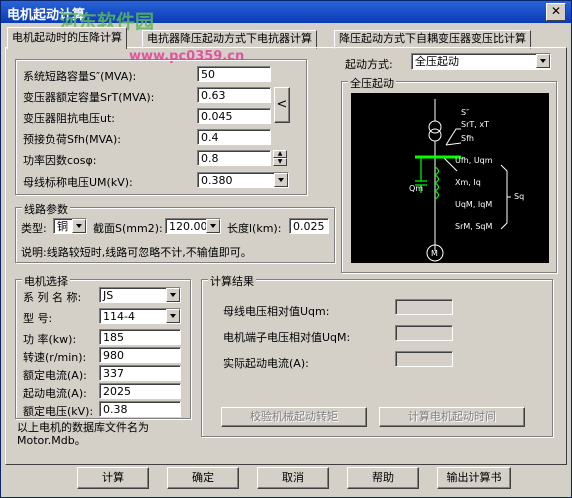  What do you see at coordinates (128, 228) in the screenshot?
I see `section-label: 截面S(mm2):` at bounding box center [128, 228].